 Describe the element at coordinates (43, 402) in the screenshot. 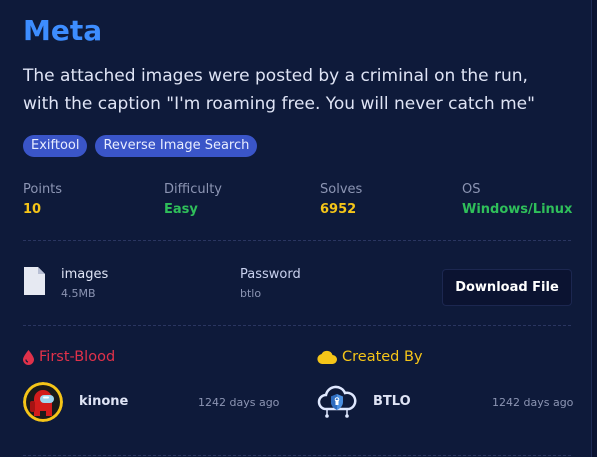

I see `first-blood-avatar` at that location.